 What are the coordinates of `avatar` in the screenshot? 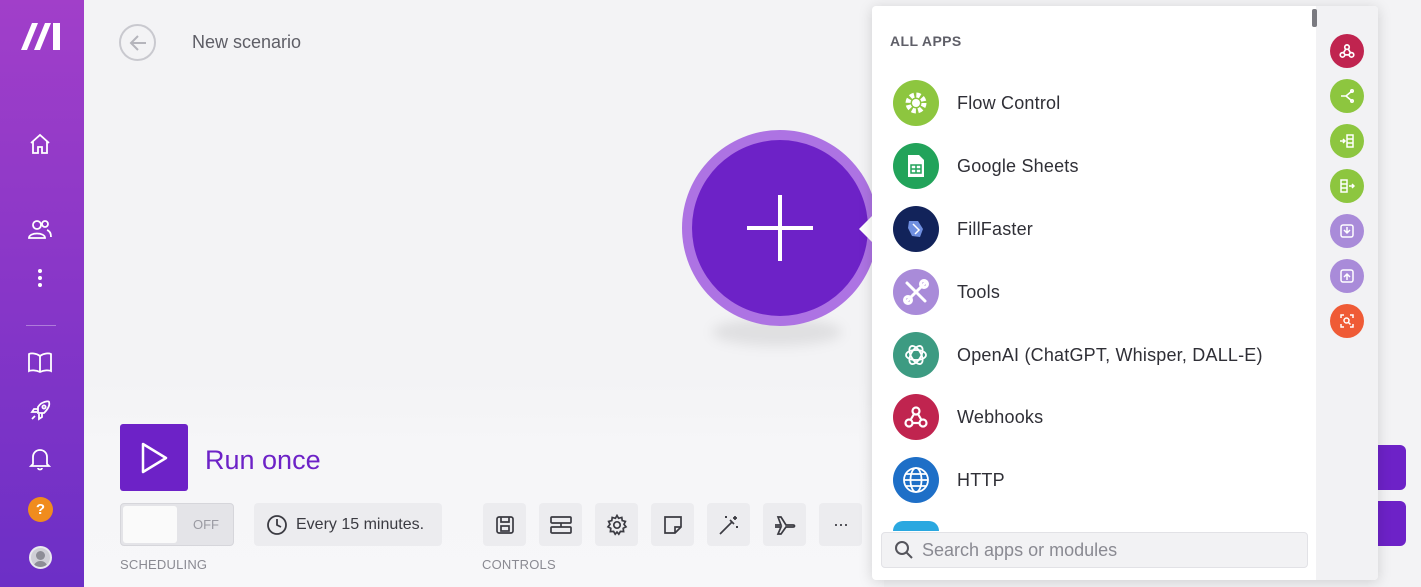 It's located at (40, 557).